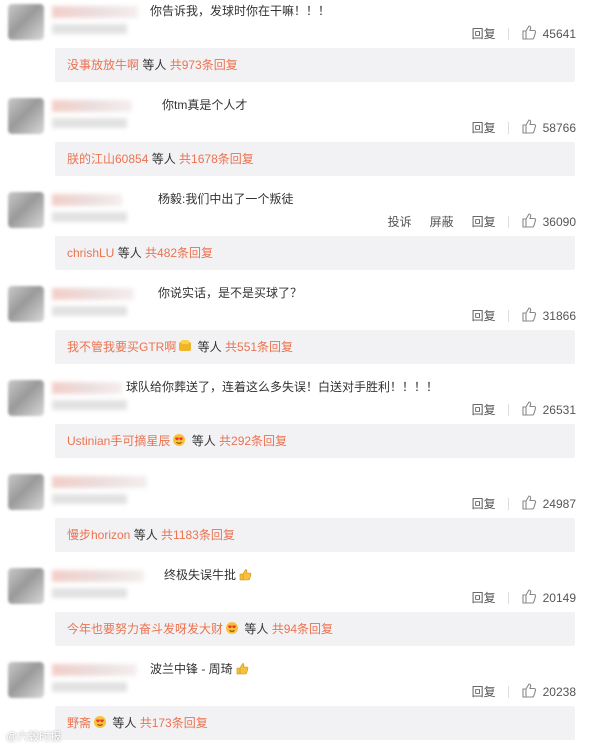  Describe the element at coordinates (282, 386) in the screenshot. I see `comment-text: 球队给你葬送了，连着这么多失误！白送对手胜利！！！！` at that location.